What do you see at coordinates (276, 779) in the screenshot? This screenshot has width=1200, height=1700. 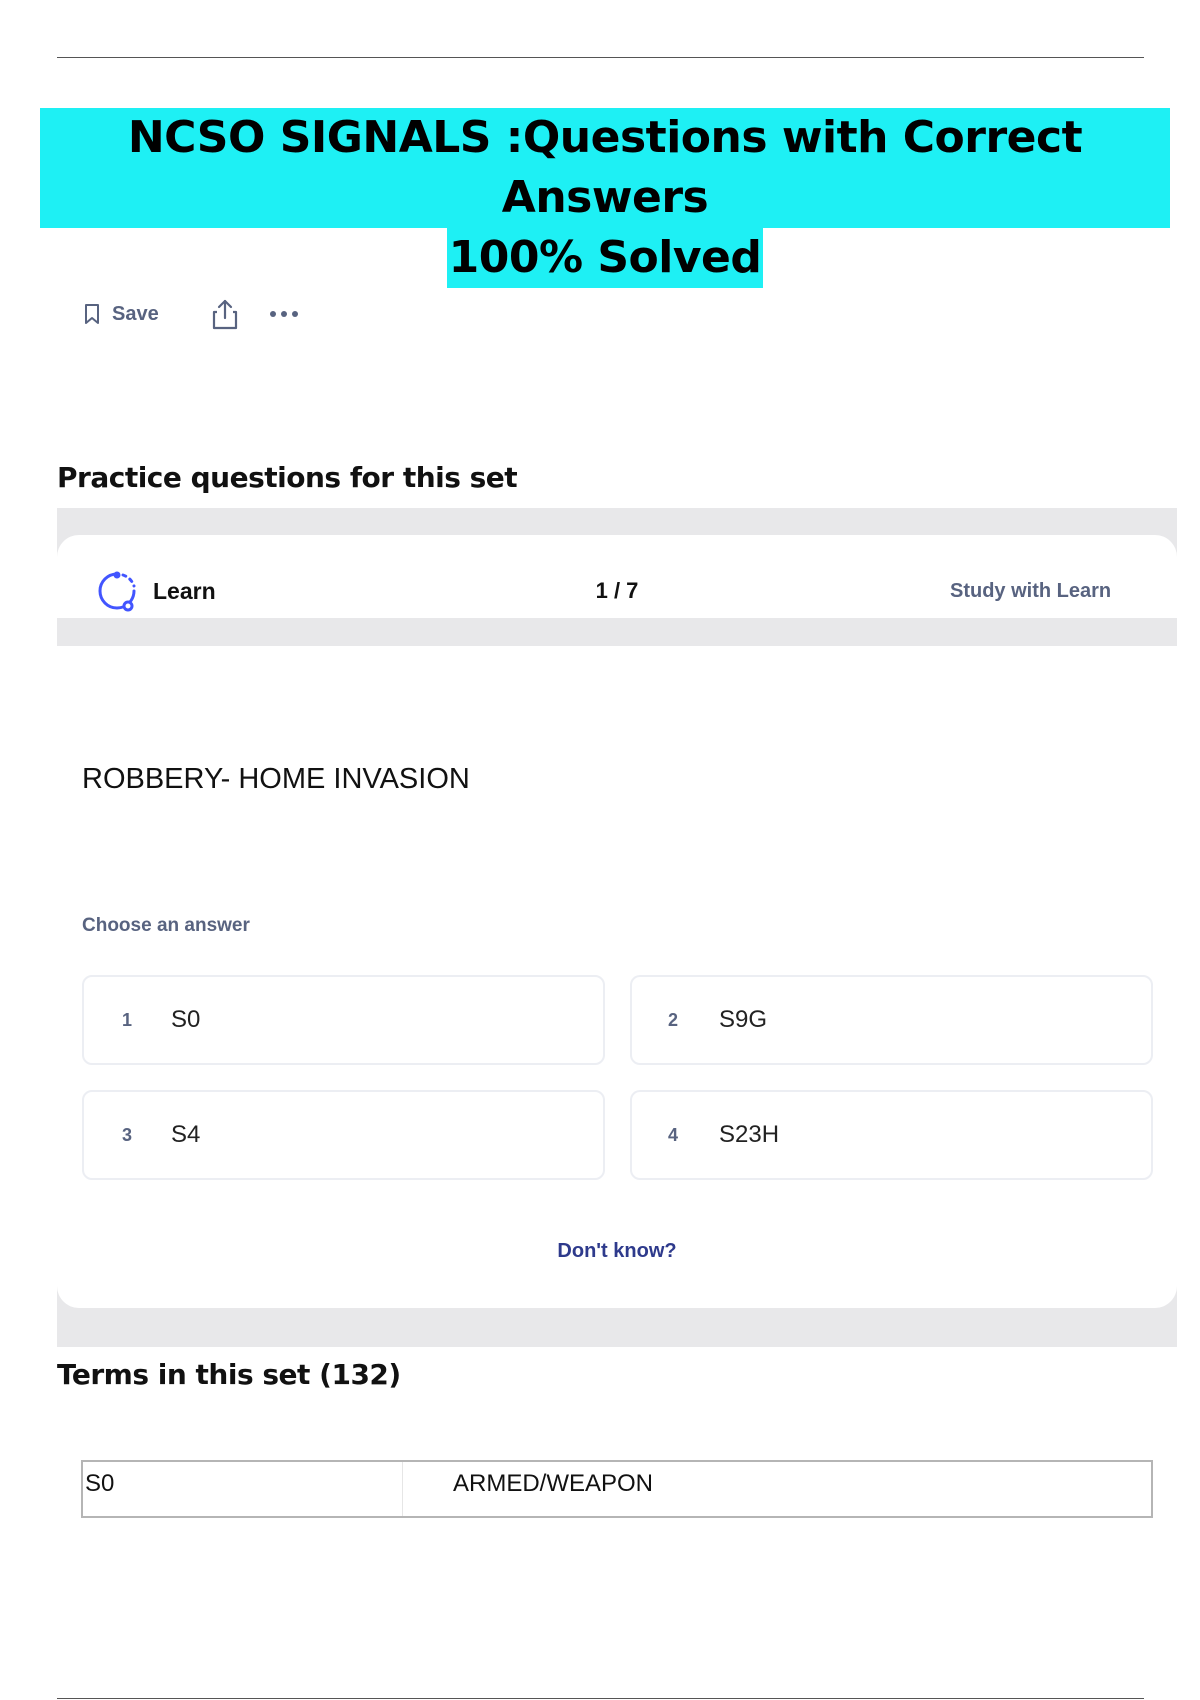 I see `question-text: ROBBERY- HOME INVASION` at bounding box center [276, 779].